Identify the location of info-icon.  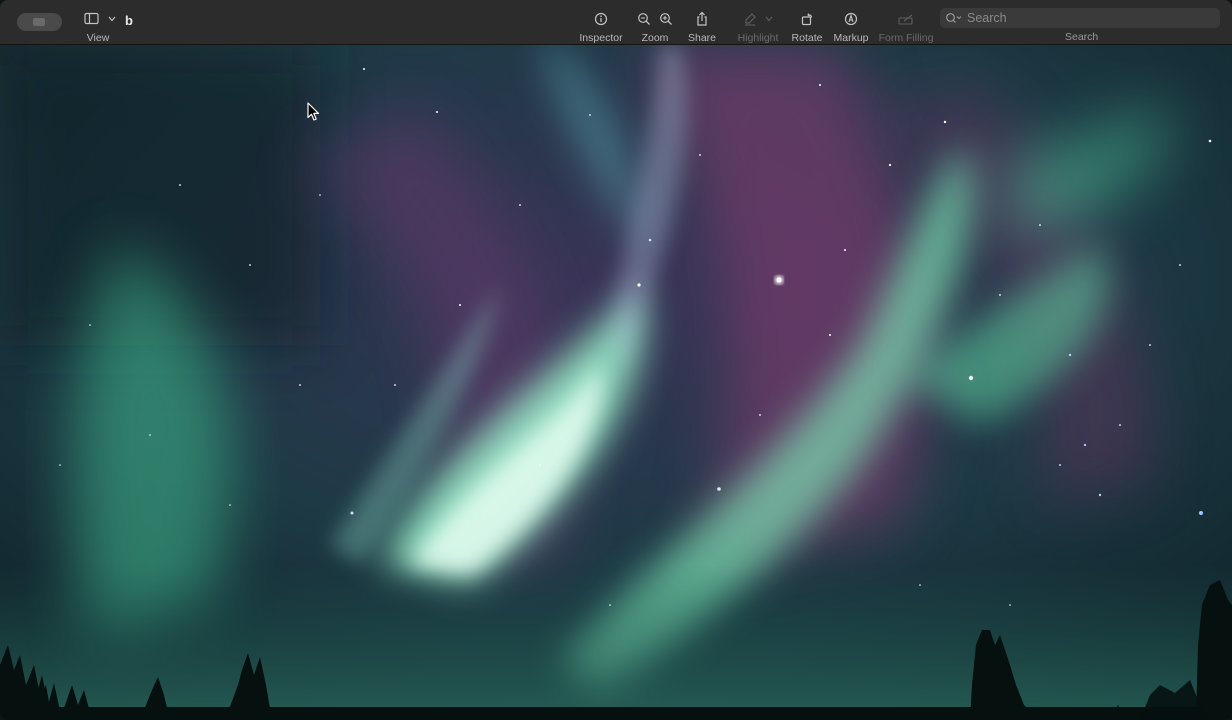
(601, 19).